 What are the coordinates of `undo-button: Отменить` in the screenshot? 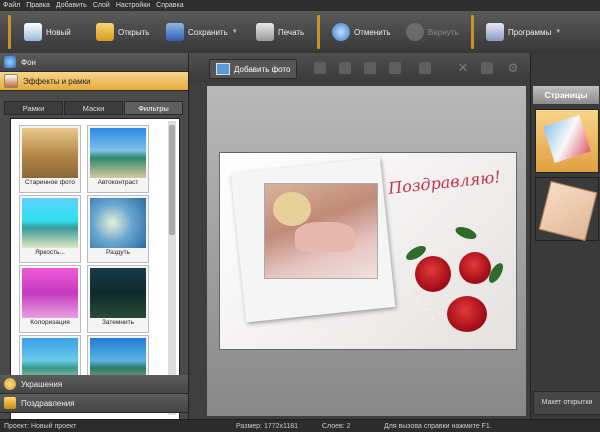 It's located at (361, 32).